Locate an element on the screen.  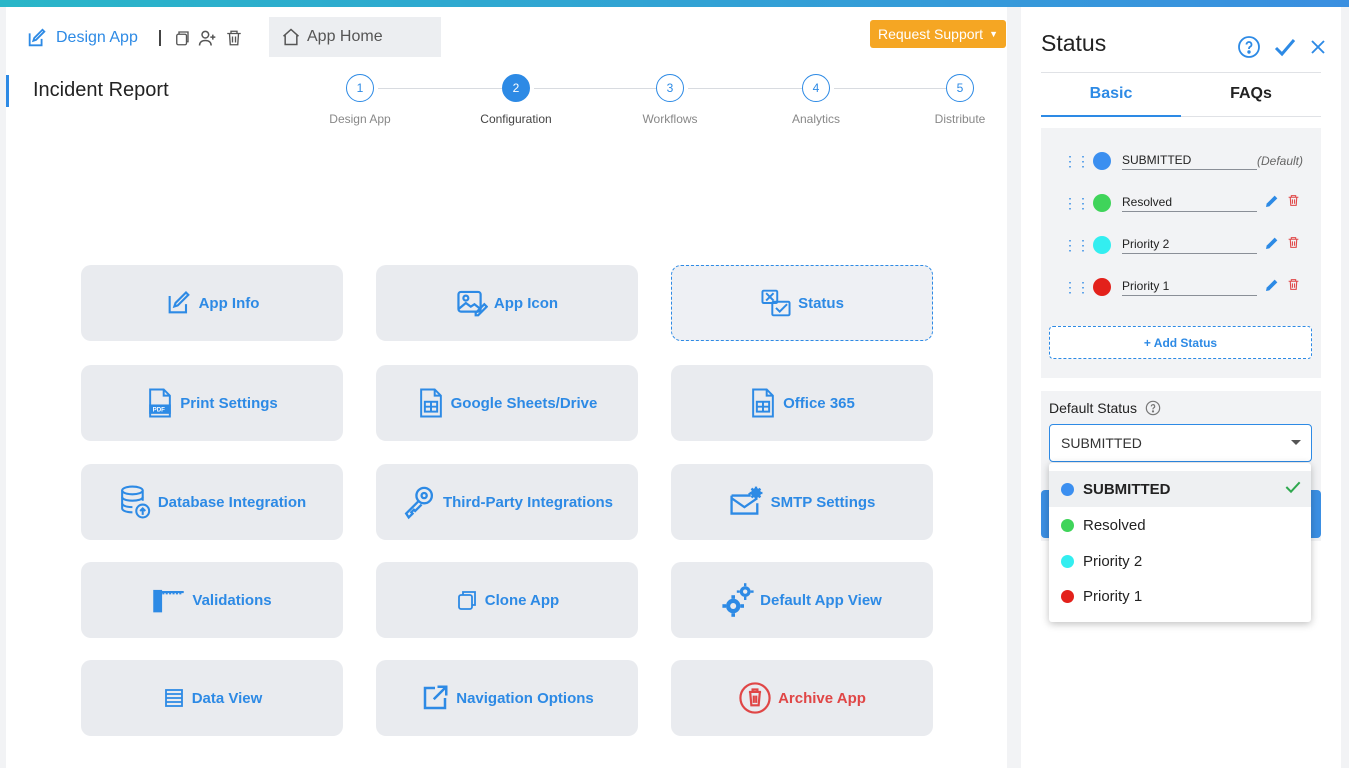
tab-basic: Basic is located at coordinates (1111, 101).